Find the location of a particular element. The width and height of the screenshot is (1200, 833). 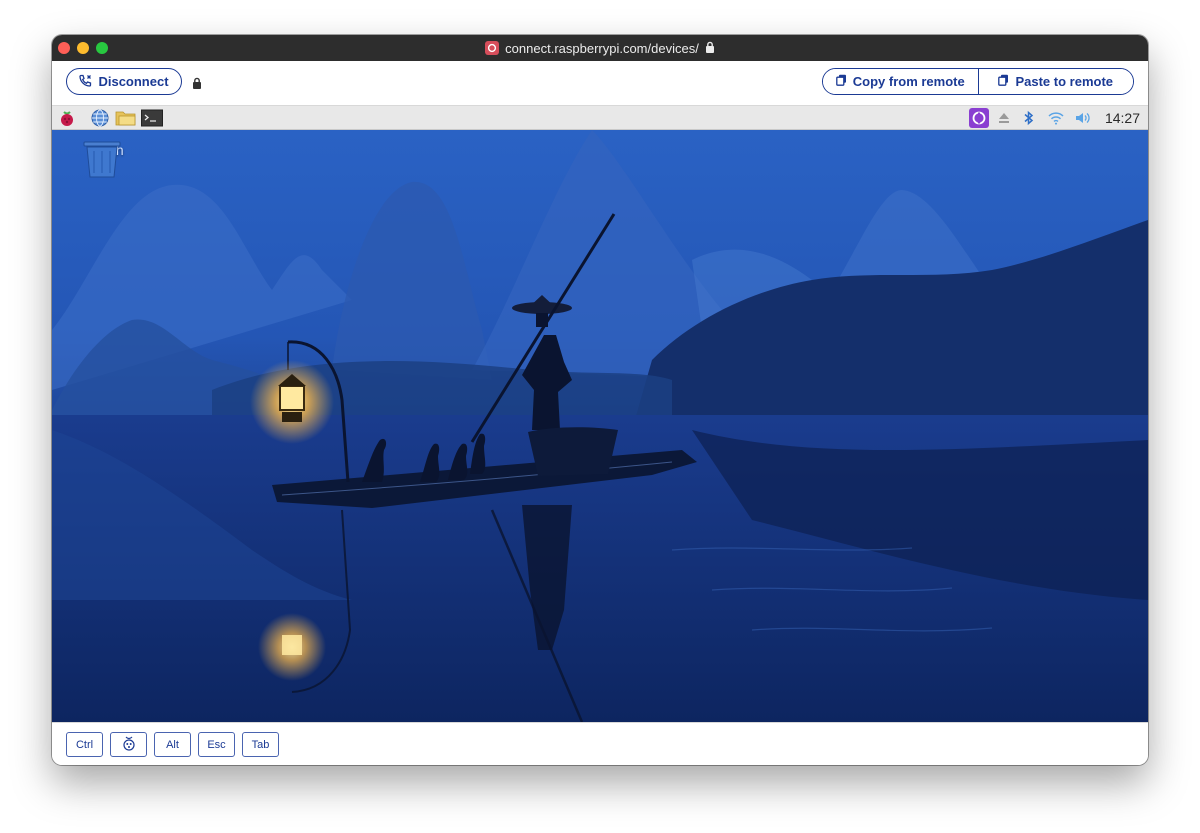

copy-from-remote-button: Copy from remote is located at coordinates (900, 81).